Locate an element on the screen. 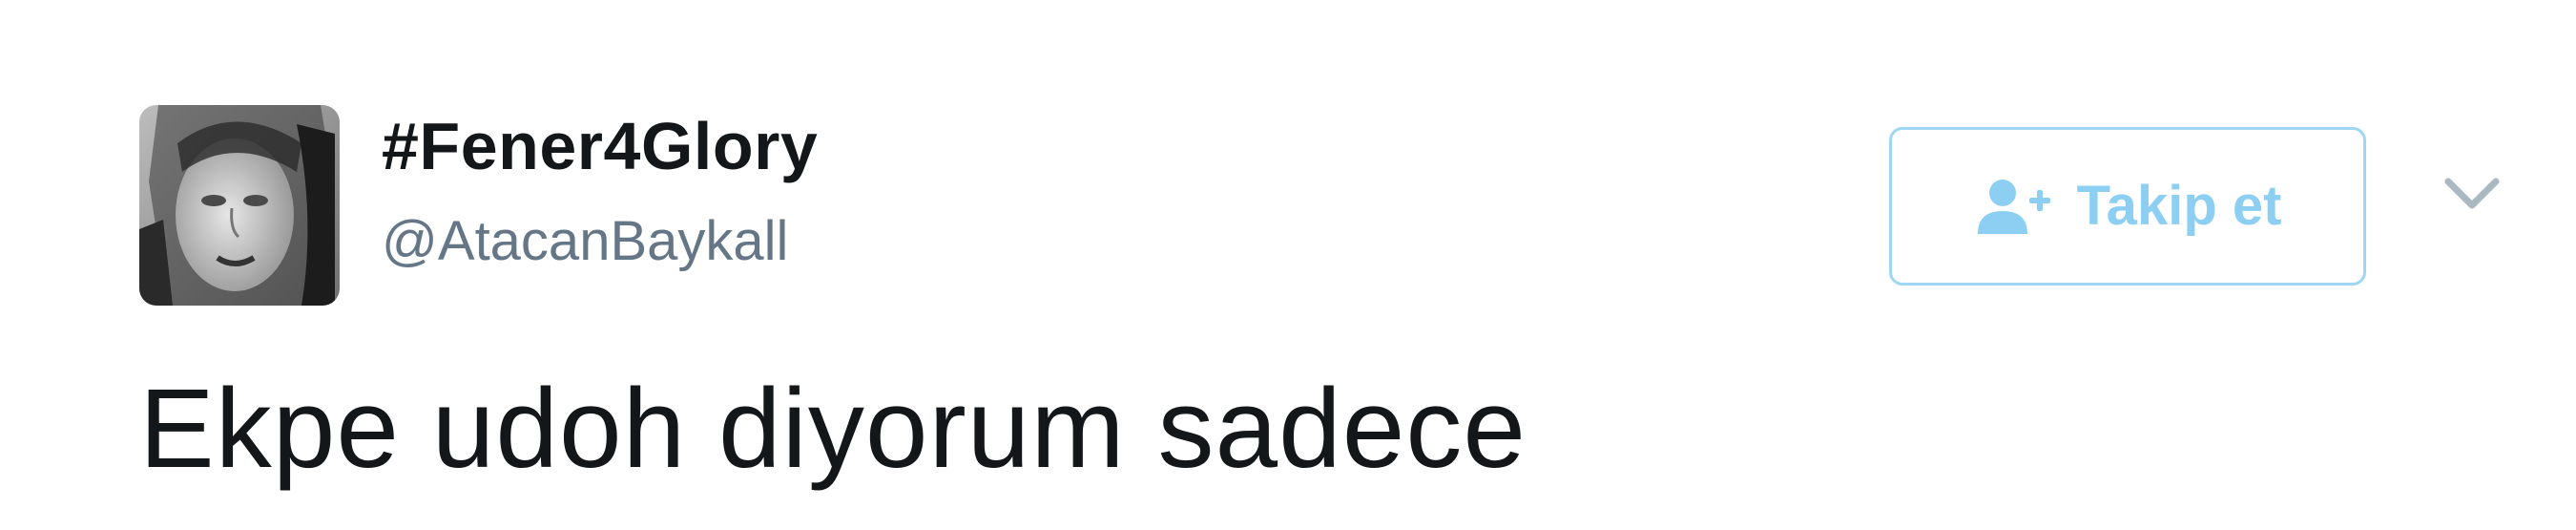 Image resolution: width=2576 pixels, height=530 pixels. tweet-text: Ekpe udoh diyorum sadece is located at coordinates (833, 429).